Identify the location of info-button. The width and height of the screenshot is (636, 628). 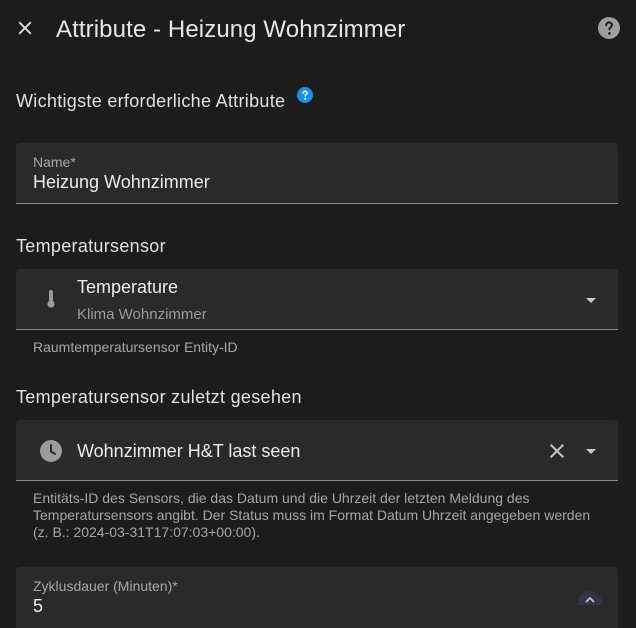
(304, 95).